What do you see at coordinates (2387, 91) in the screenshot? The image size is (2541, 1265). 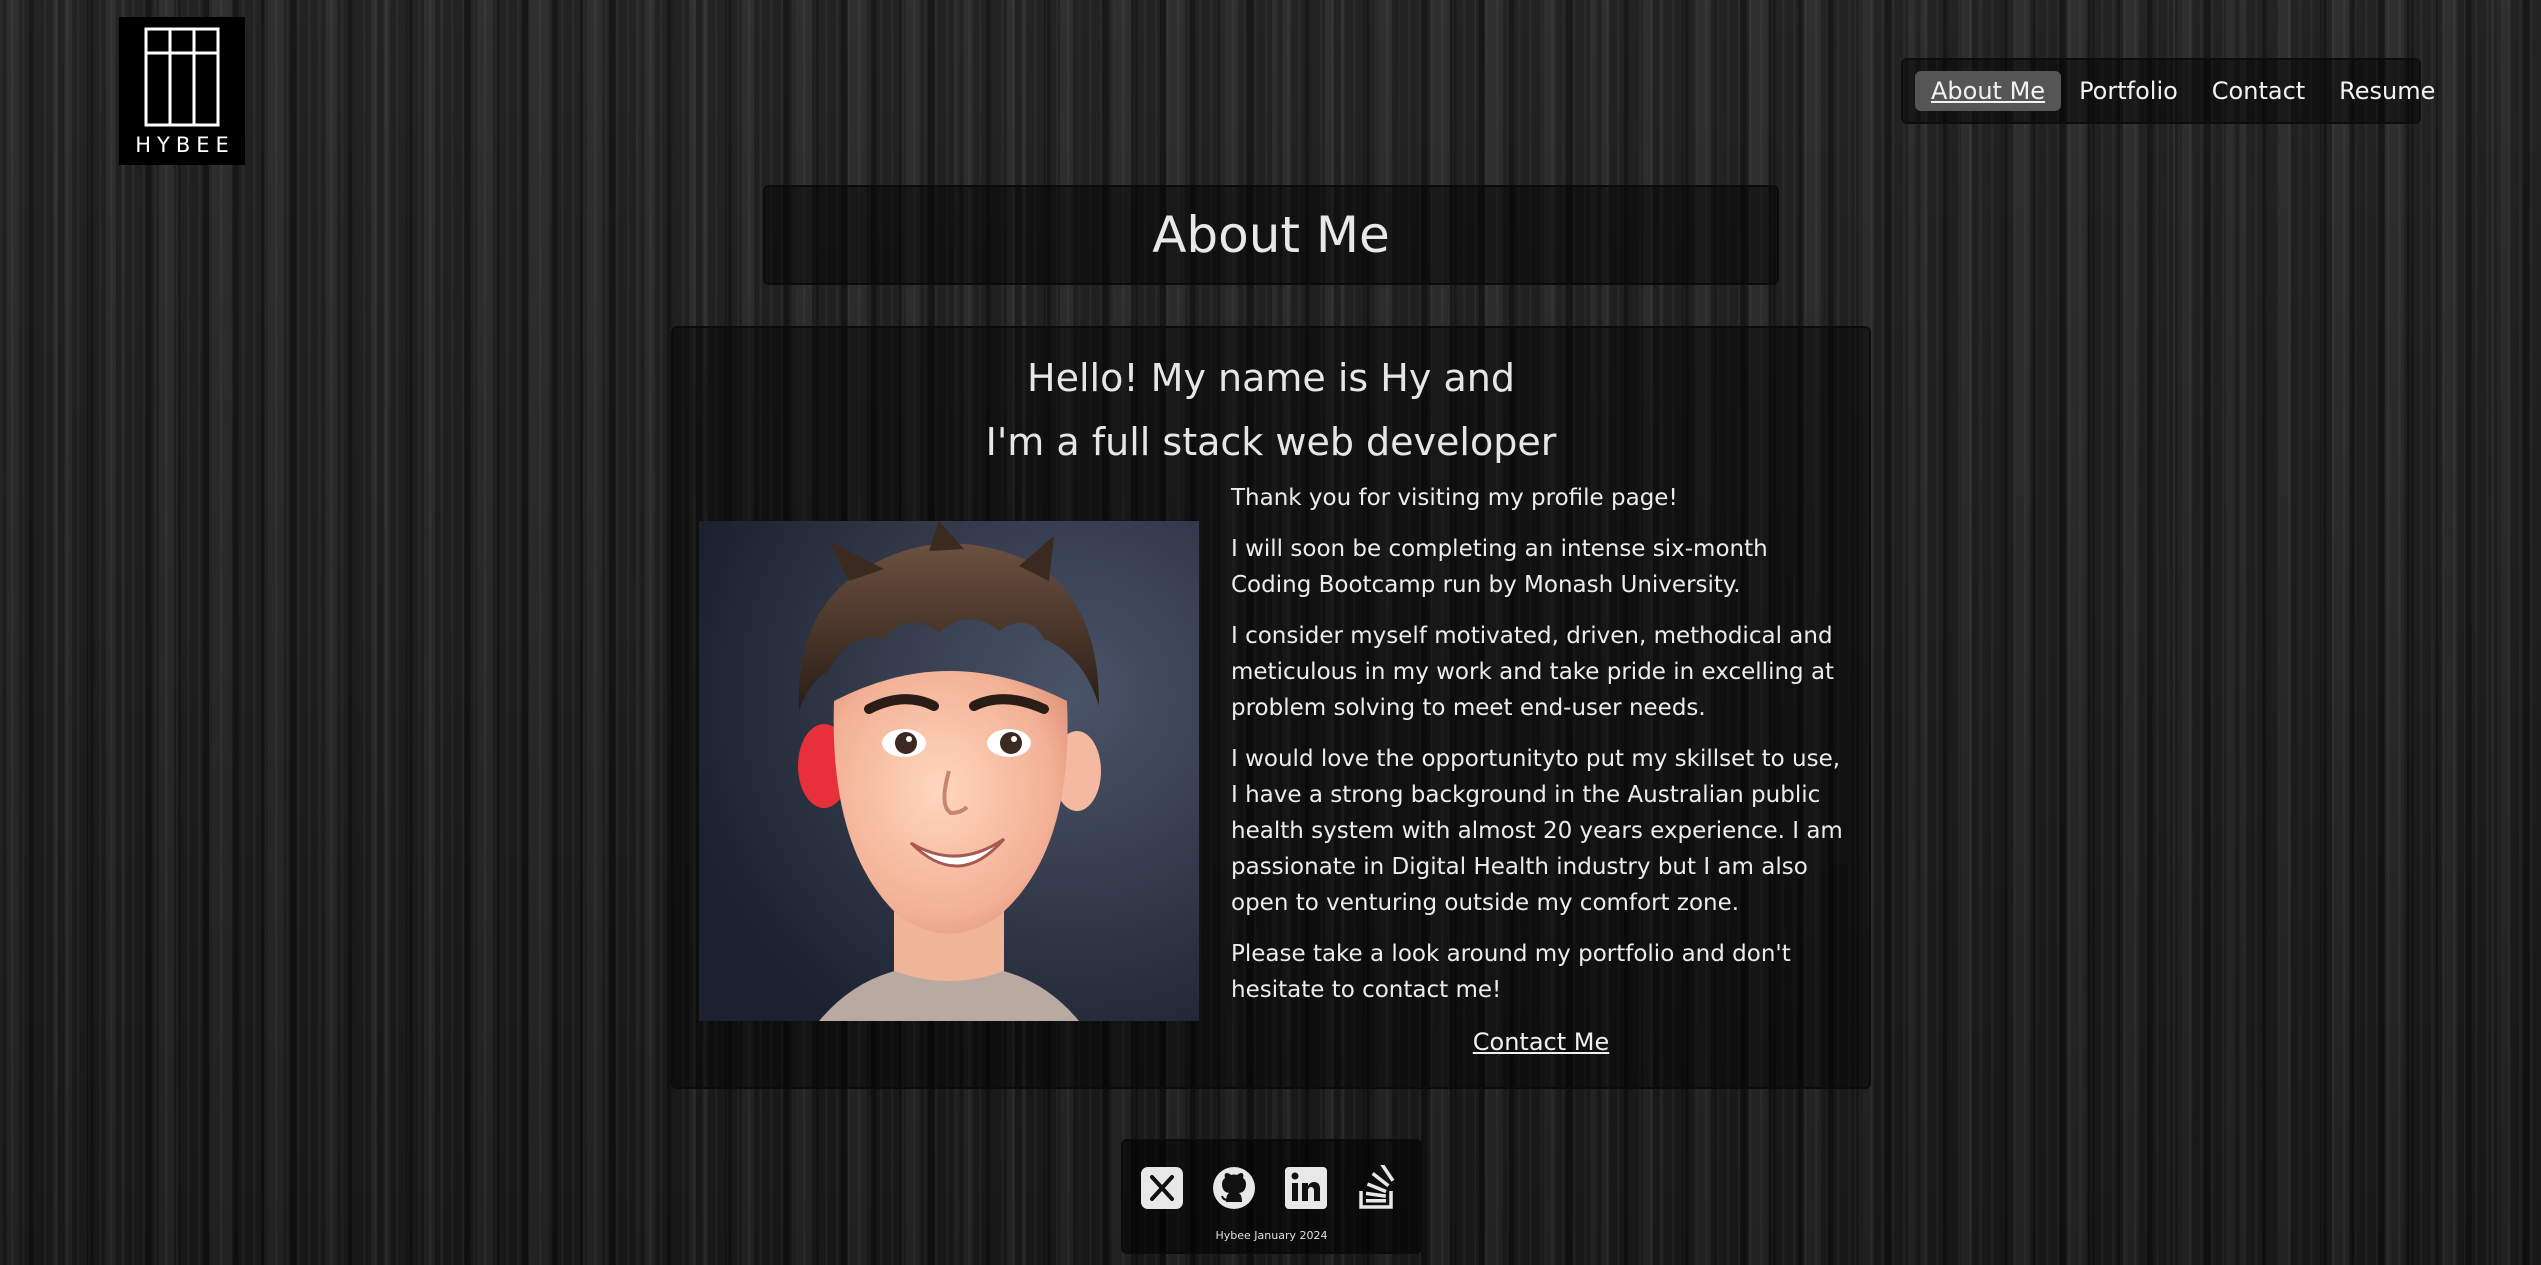 I see `nav-item-resume: Resume` at bounding box center [2387, 91].